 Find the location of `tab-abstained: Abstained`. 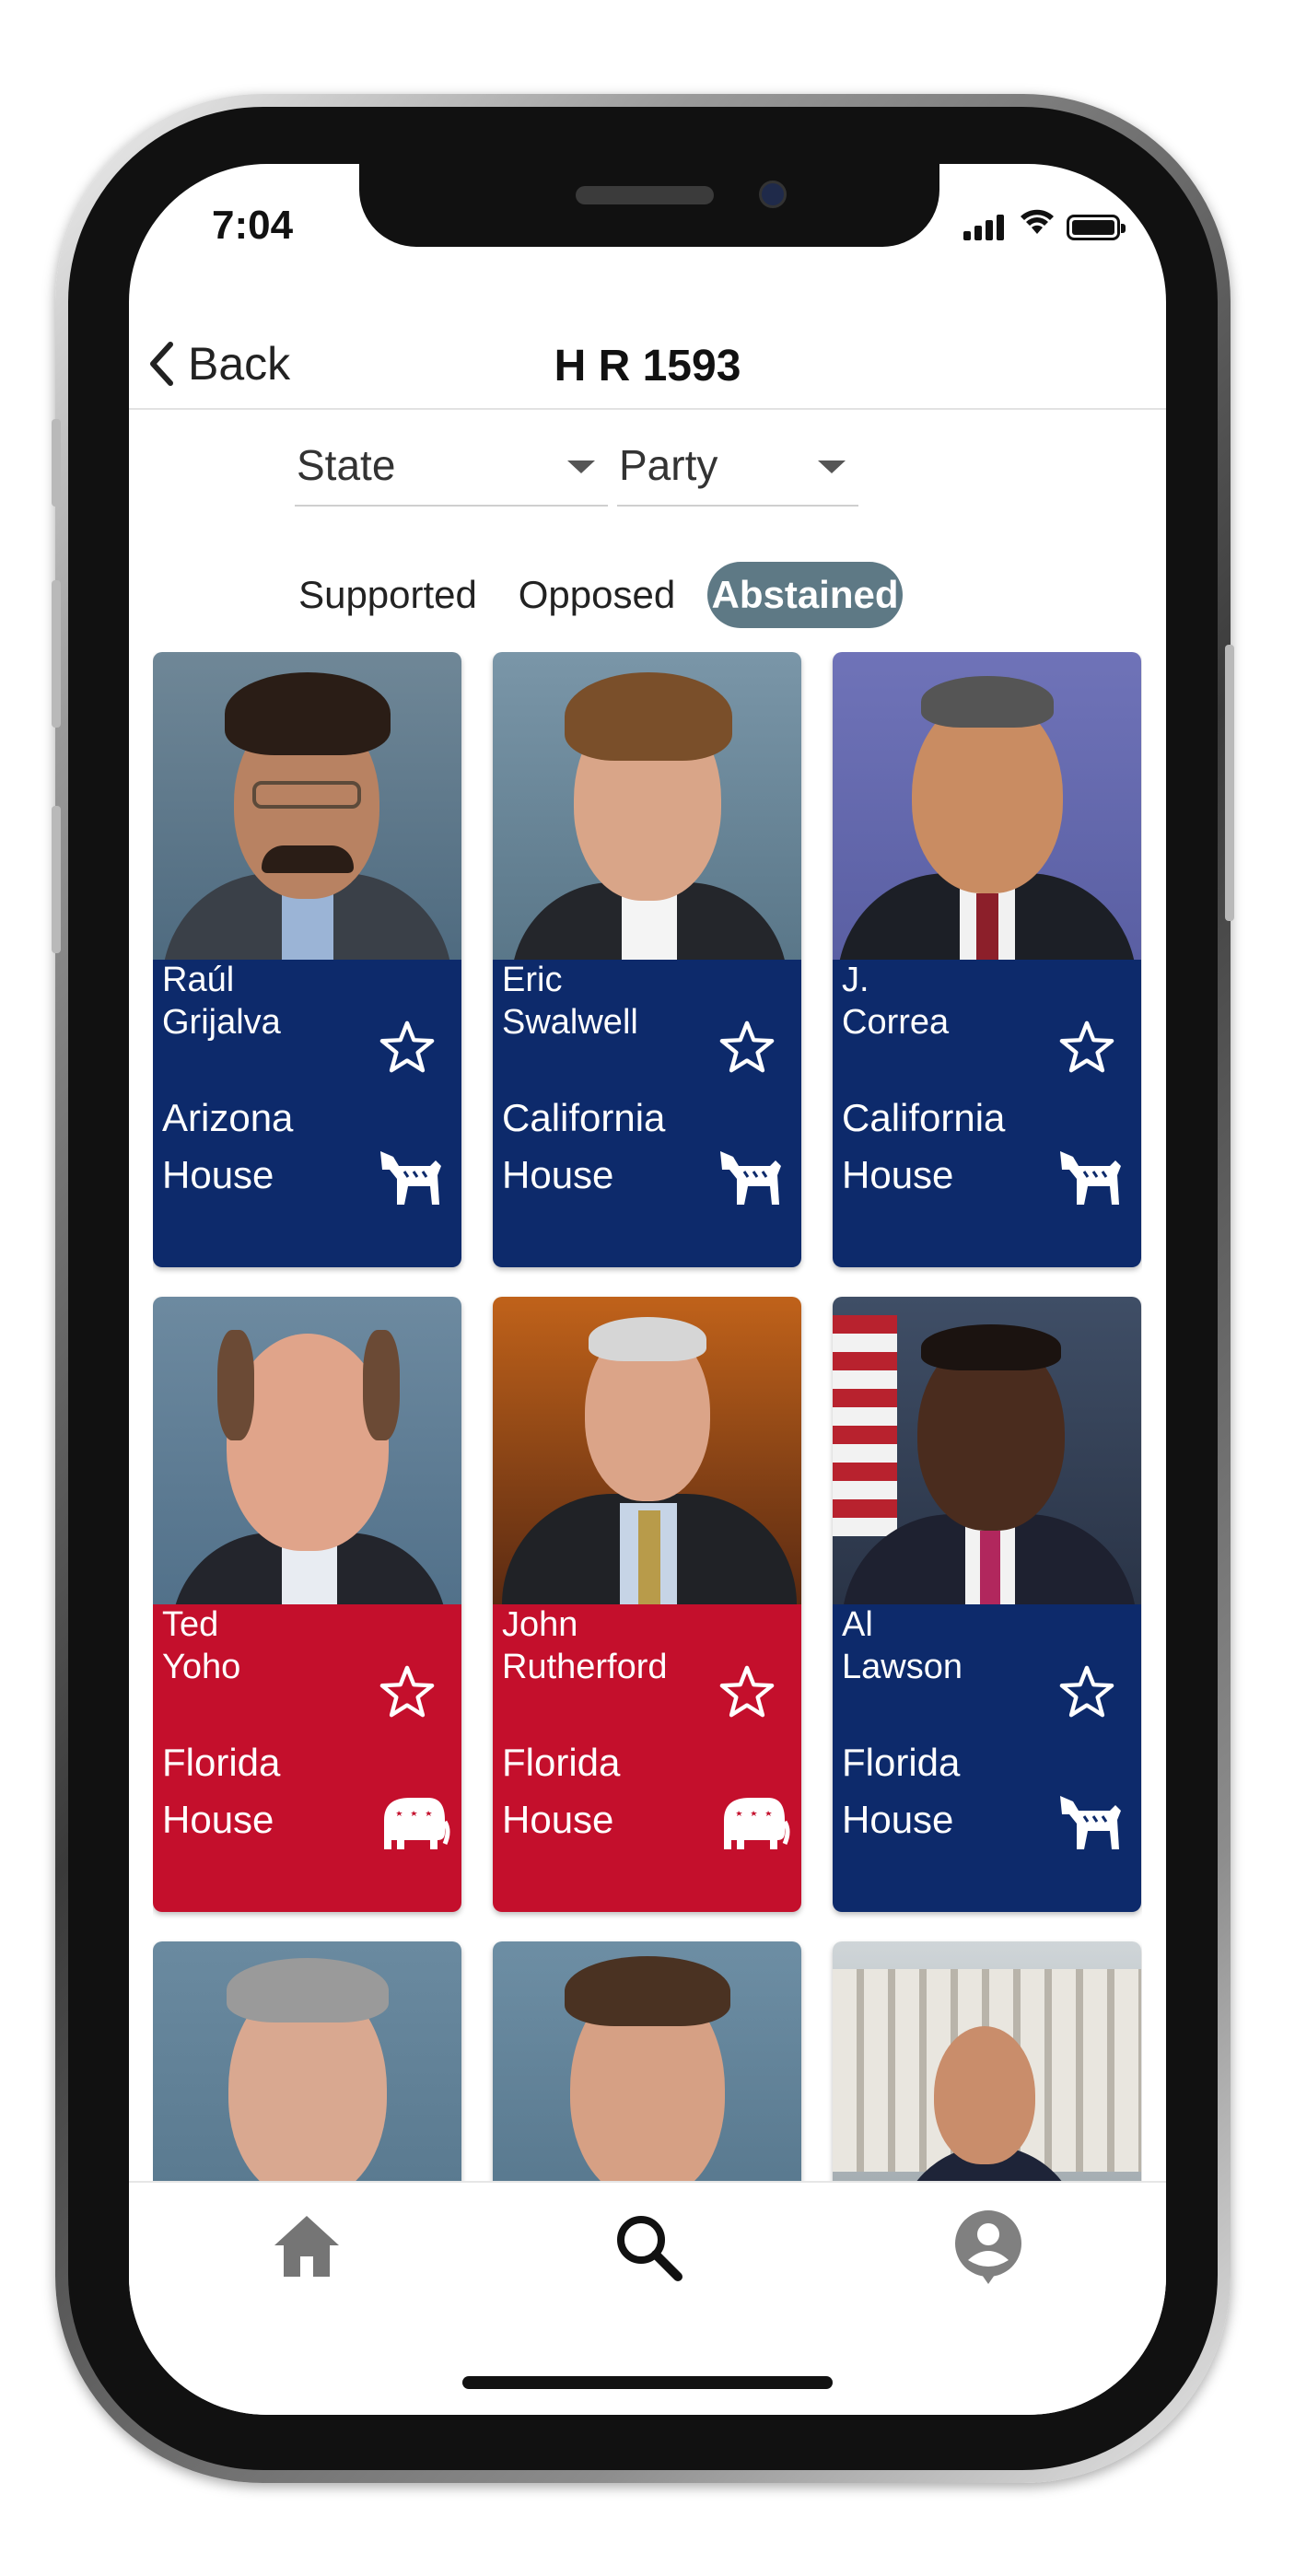

tab-abstained: Abstained is located at coordinates (805, 595).